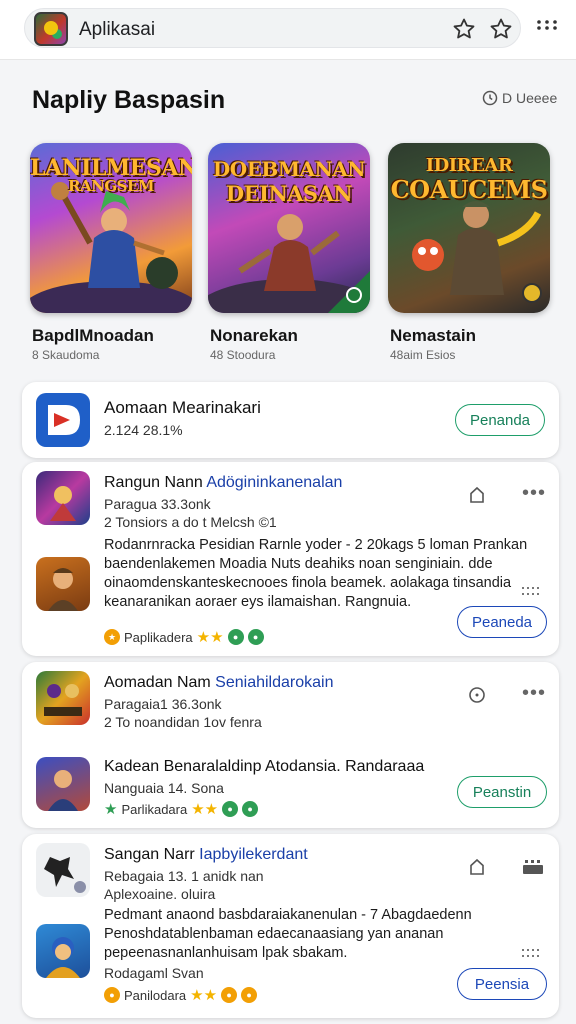  Describe the element at coordinates (93, 336) in the screenshot. I see `tile-name: BapdlMnoadan` at that location.